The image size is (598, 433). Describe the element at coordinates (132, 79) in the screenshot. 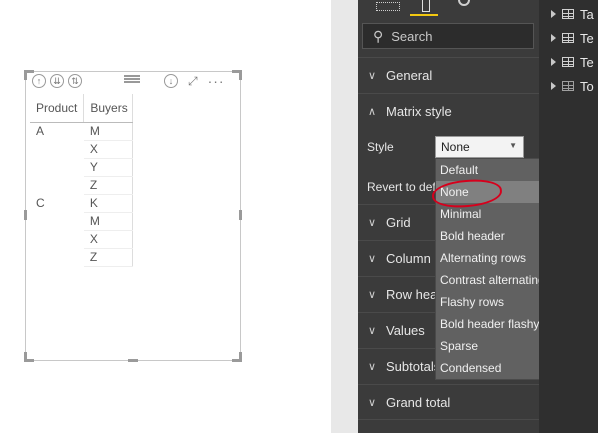

I see `drag-grip-icon` at that location.